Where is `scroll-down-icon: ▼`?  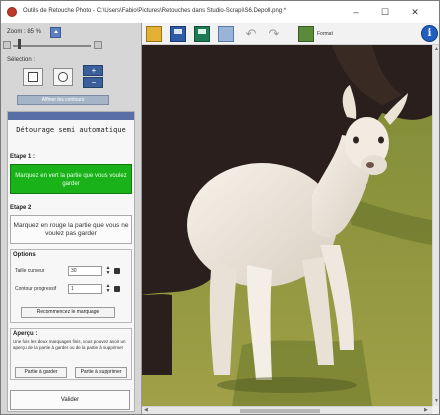
scroll-down-icon: ▼ is located at coordinates (436, 401).